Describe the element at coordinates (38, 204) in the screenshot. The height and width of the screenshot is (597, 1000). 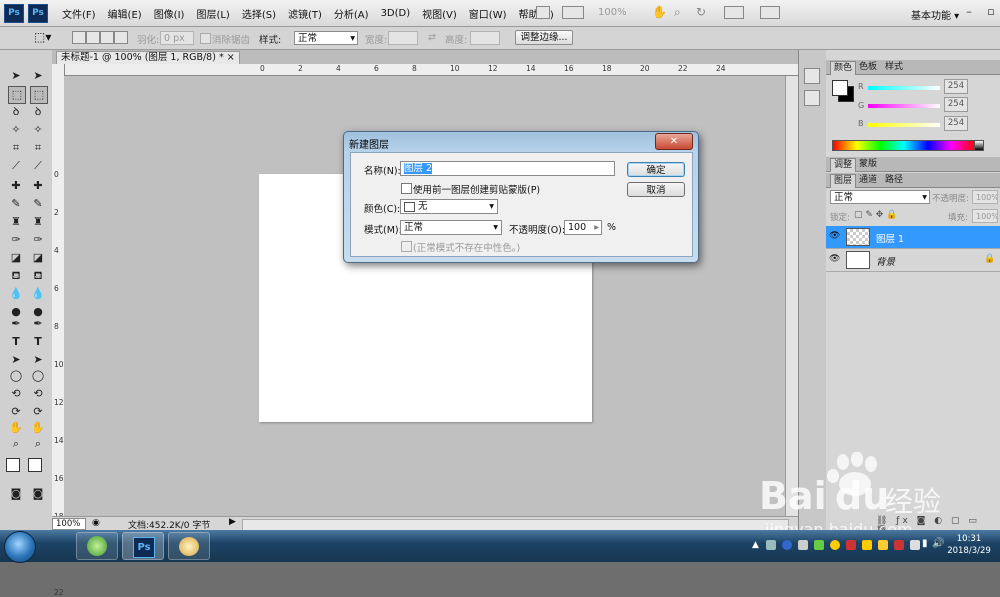
I see `brush-tool-alt-icon: ✎` at that location.